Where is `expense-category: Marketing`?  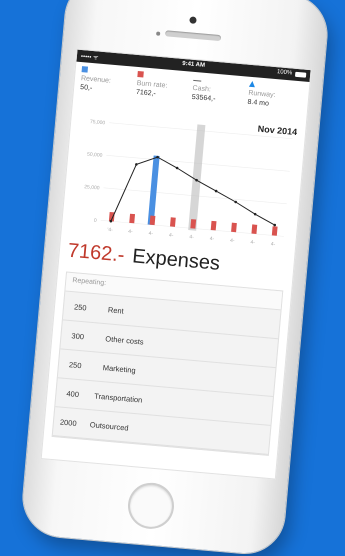
expense-category: Marketing is located at coordinates (119, 369).